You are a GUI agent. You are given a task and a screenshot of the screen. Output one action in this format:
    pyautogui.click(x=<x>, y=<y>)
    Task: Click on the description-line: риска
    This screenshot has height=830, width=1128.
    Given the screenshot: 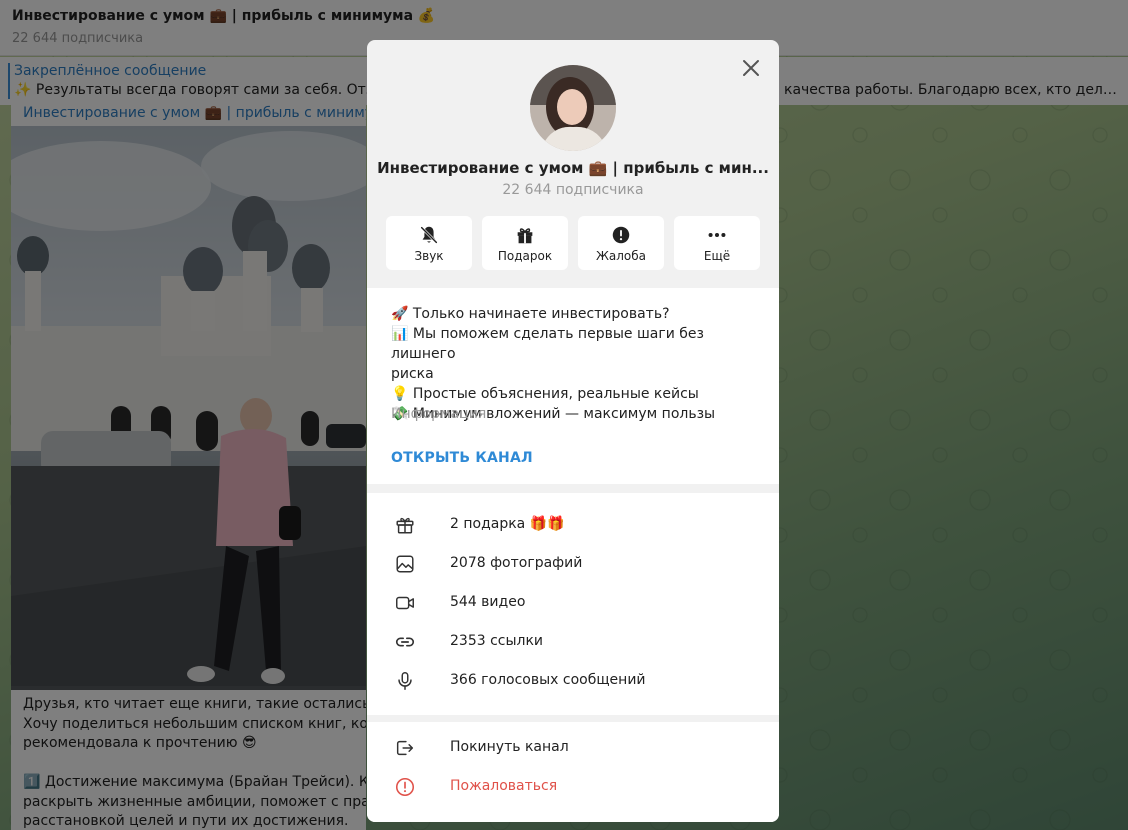 What is the action you would take?
    pyautogui.click(x=412, y=374)
    